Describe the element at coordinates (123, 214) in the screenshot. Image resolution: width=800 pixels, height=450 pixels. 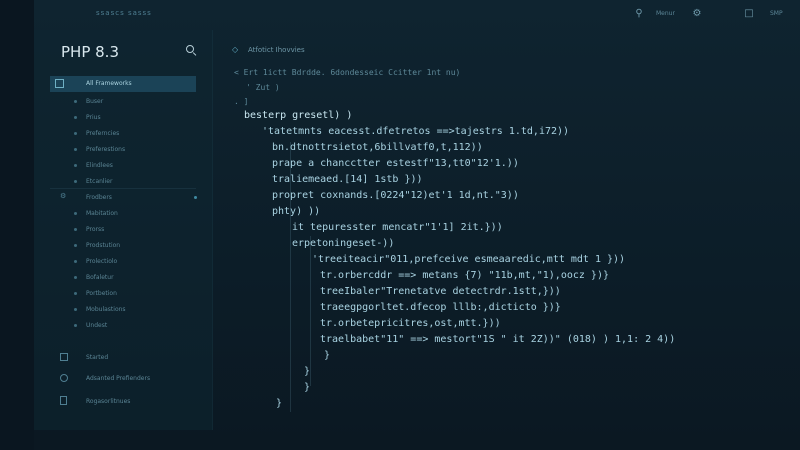
I see `sidebar-item: Mabitation` at that location.